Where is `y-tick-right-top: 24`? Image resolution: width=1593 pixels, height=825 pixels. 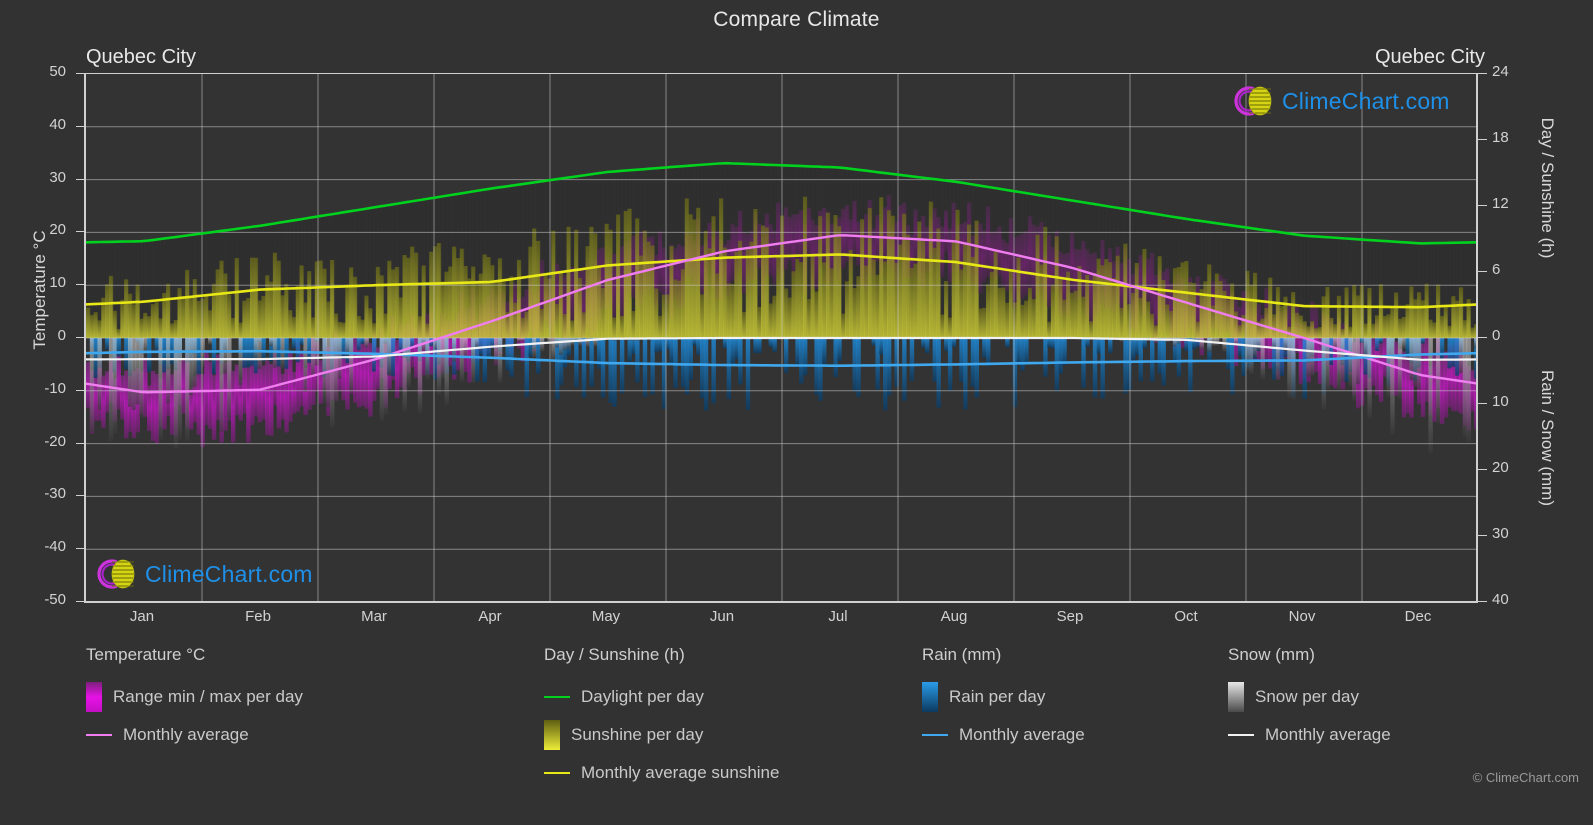 y-tick-right-top: 24 is located at coordinates (1500, 71).